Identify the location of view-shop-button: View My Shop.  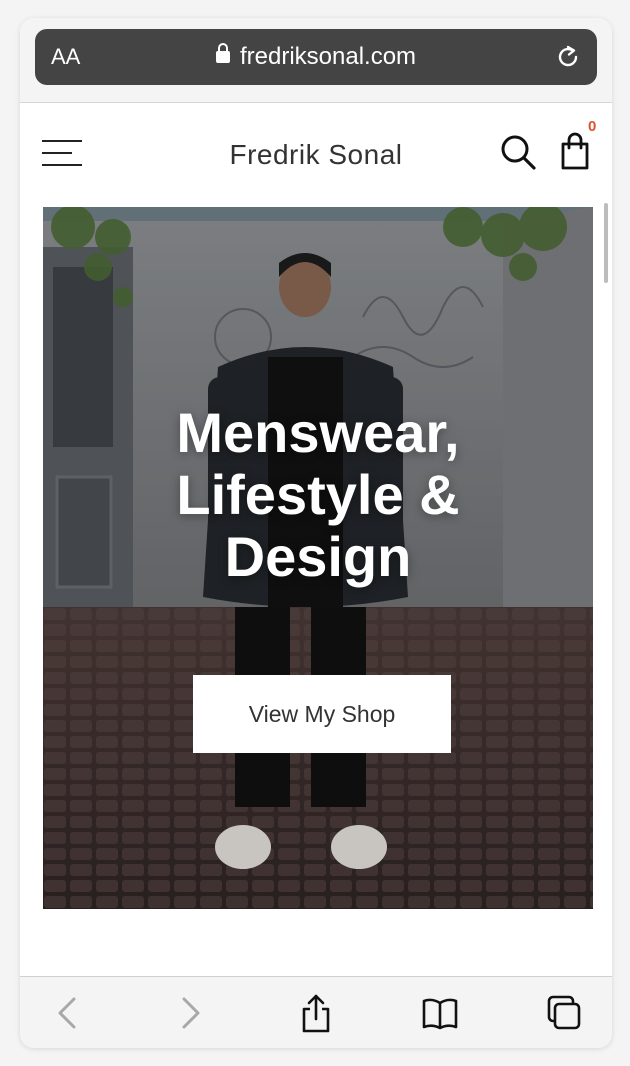
(322, 714).